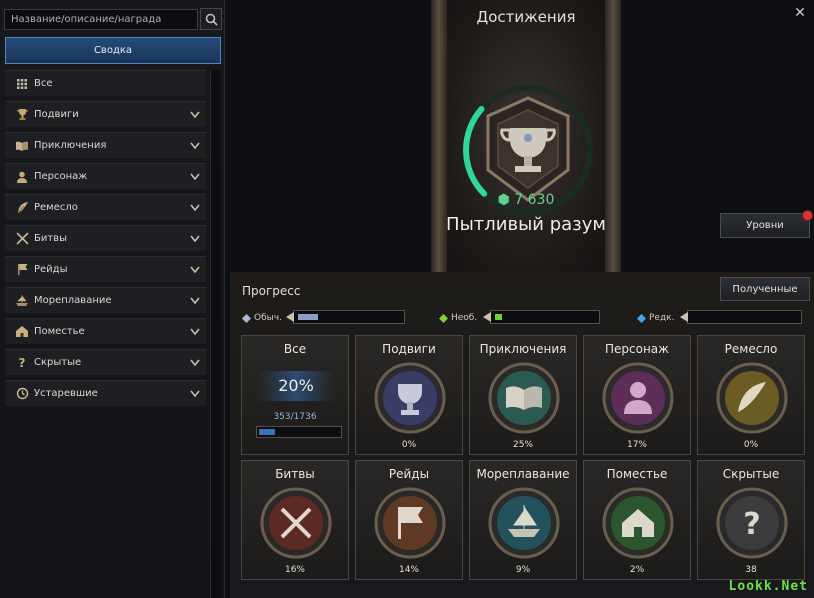 This screenshot has height=598, width=814. What do you see at coordinates (105, 331) in the screenshot?
I see `sidebar-item-estate: Поместье` at bounding box center [105, 331].